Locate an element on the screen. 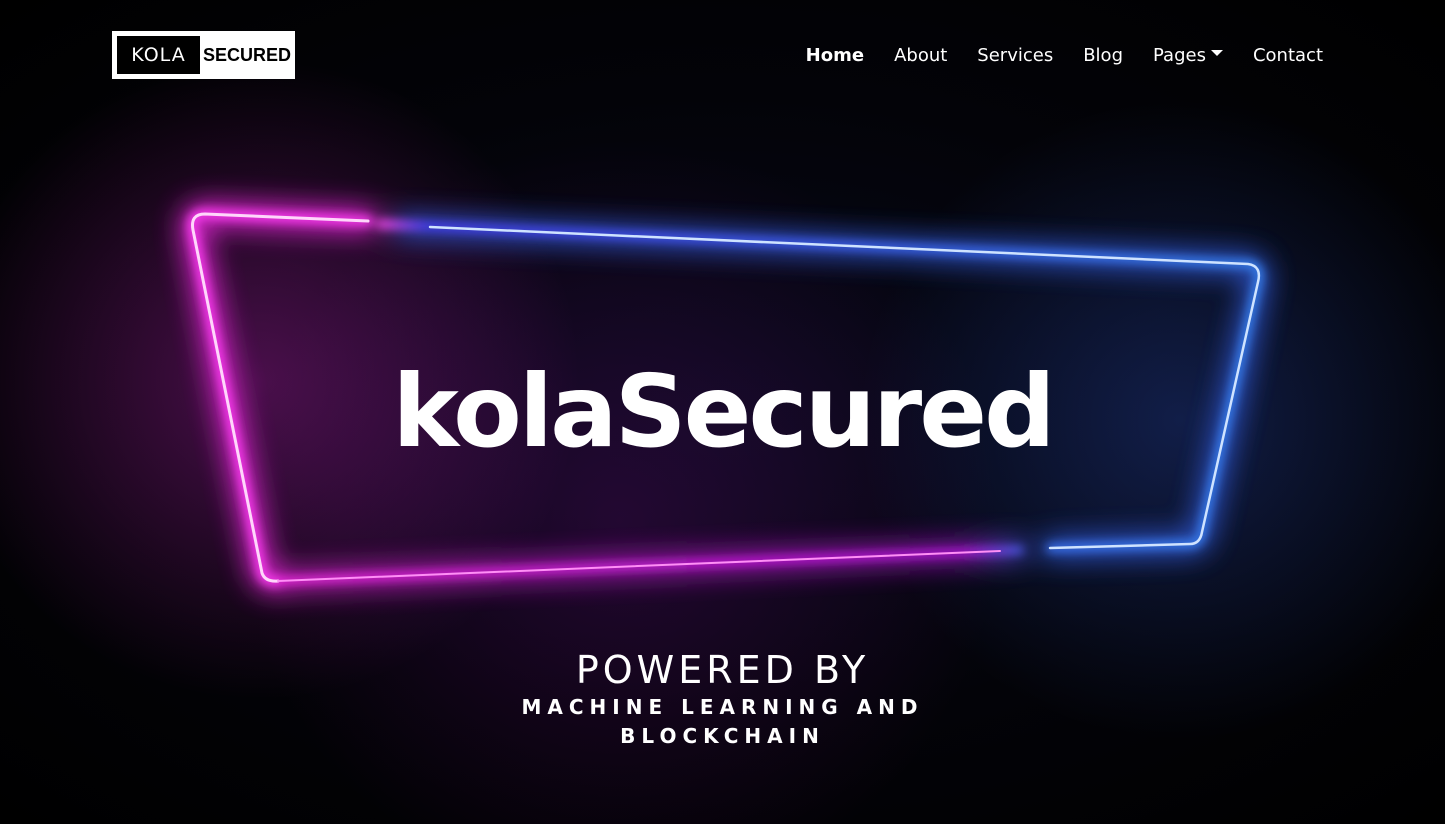 The height and width of the screenshot is (824, 1445). nav-blog-label: Blog is located at coordinates (1103, 55).